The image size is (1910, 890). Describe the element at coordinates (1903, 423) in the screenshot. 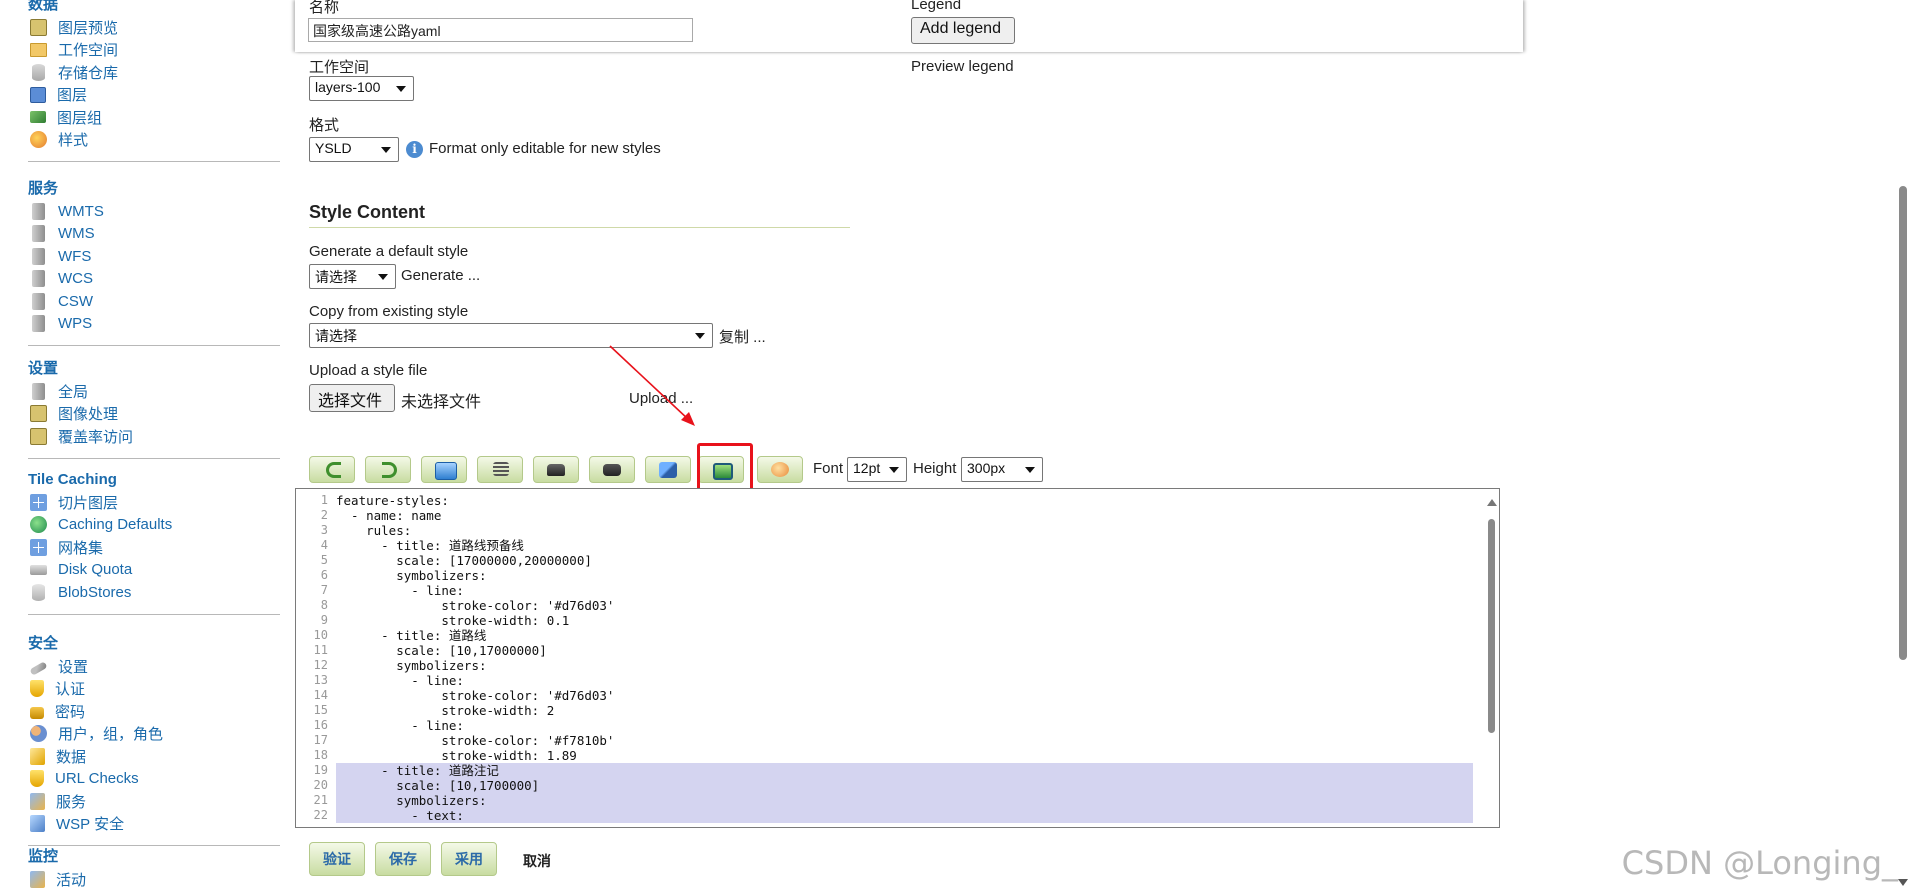

I see `page-scroll-thumb` at that location.